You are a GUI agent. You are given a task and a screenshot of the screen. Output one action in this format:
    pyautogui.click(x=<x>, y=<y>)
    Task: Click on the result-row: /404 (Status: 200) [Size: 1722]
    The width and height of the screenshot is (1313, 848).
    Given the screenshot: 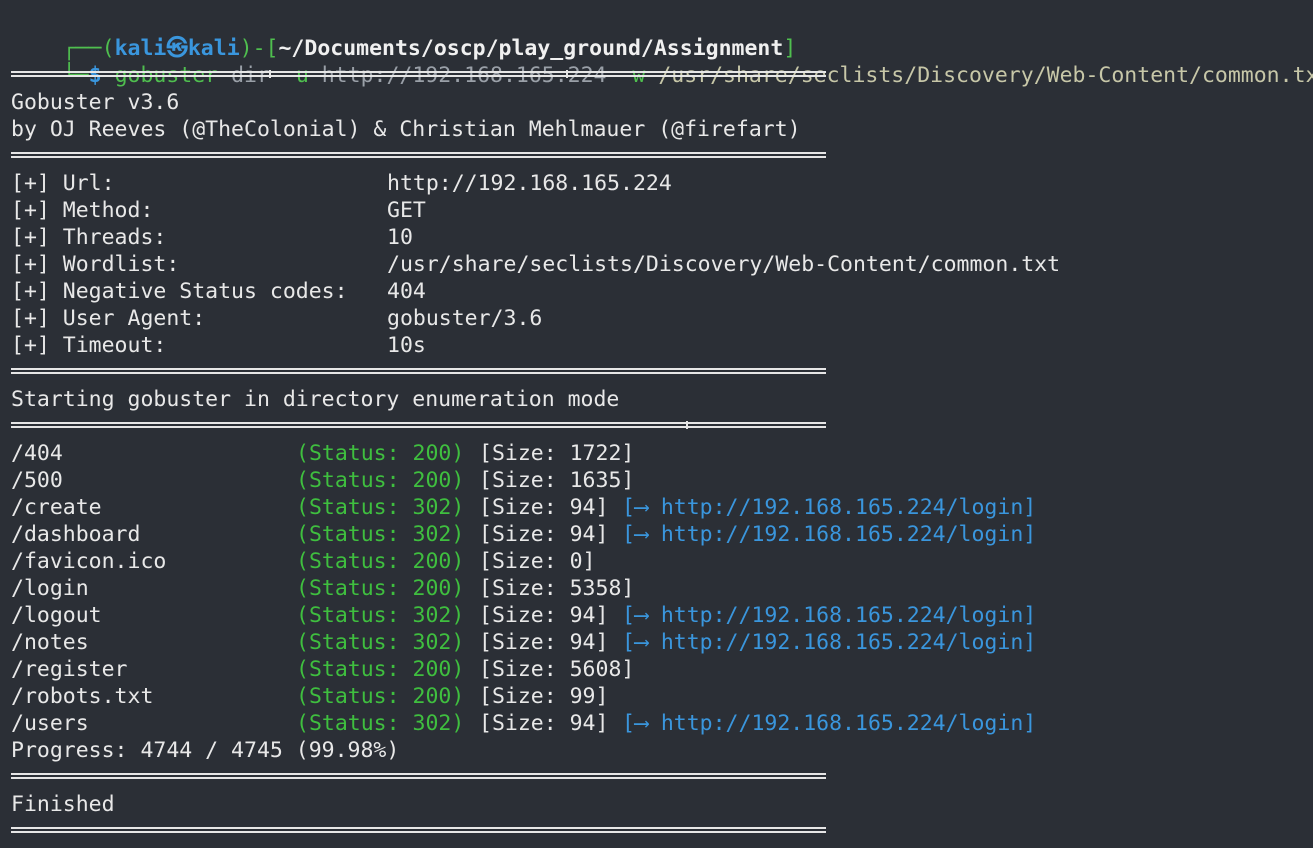 What is the action you would take?
    pyautogui.click(x=656, y=453)
    